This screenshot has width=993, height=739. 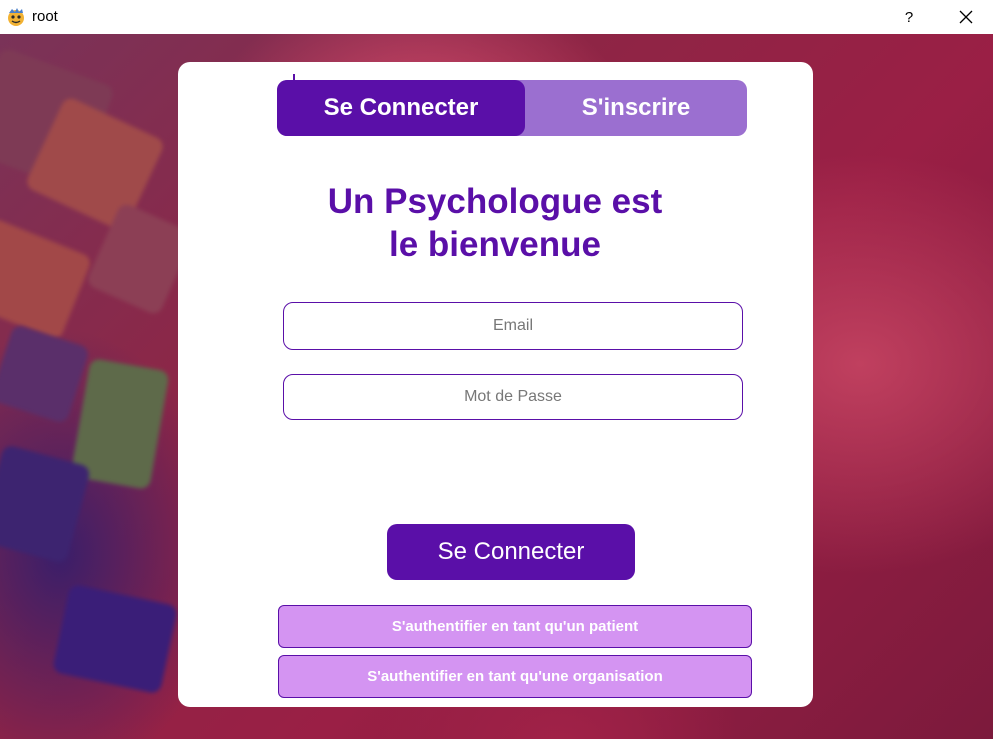 I want to click on help-button: ?, so click(x=909, y=17).